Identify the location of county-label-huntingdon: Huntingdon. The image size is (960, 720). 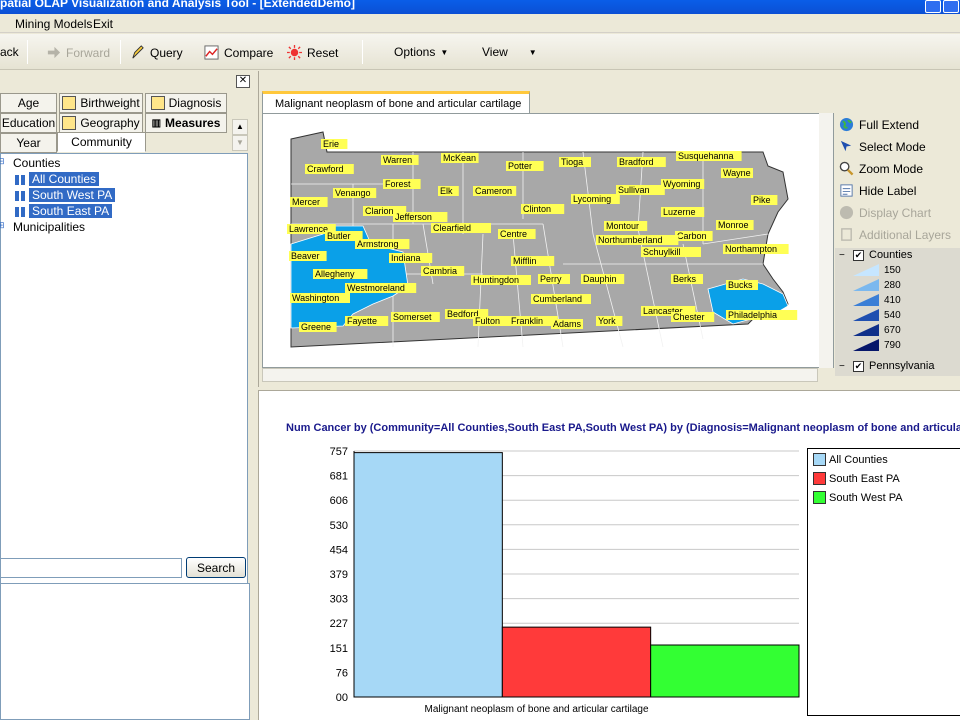
(501, 280).